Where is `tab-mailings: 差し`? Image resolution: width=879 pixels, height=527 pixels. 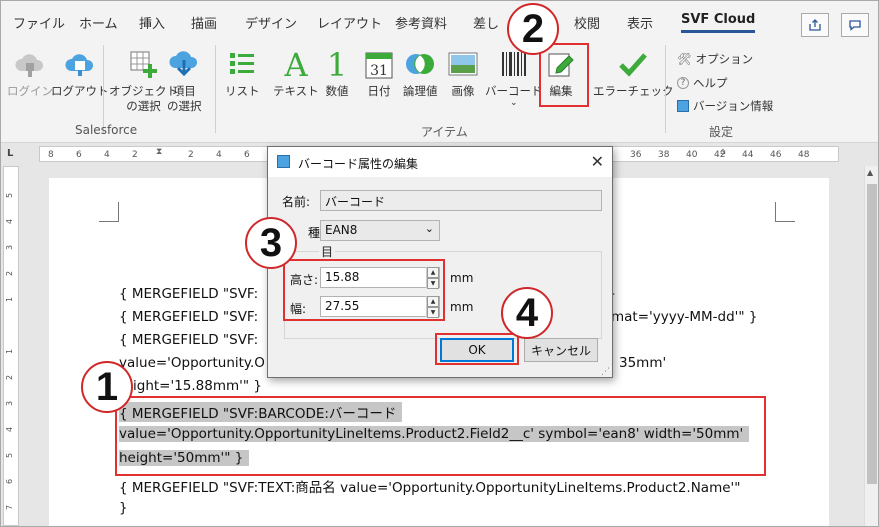
tab-mailings: 差し is located at coordinates (486, 22).